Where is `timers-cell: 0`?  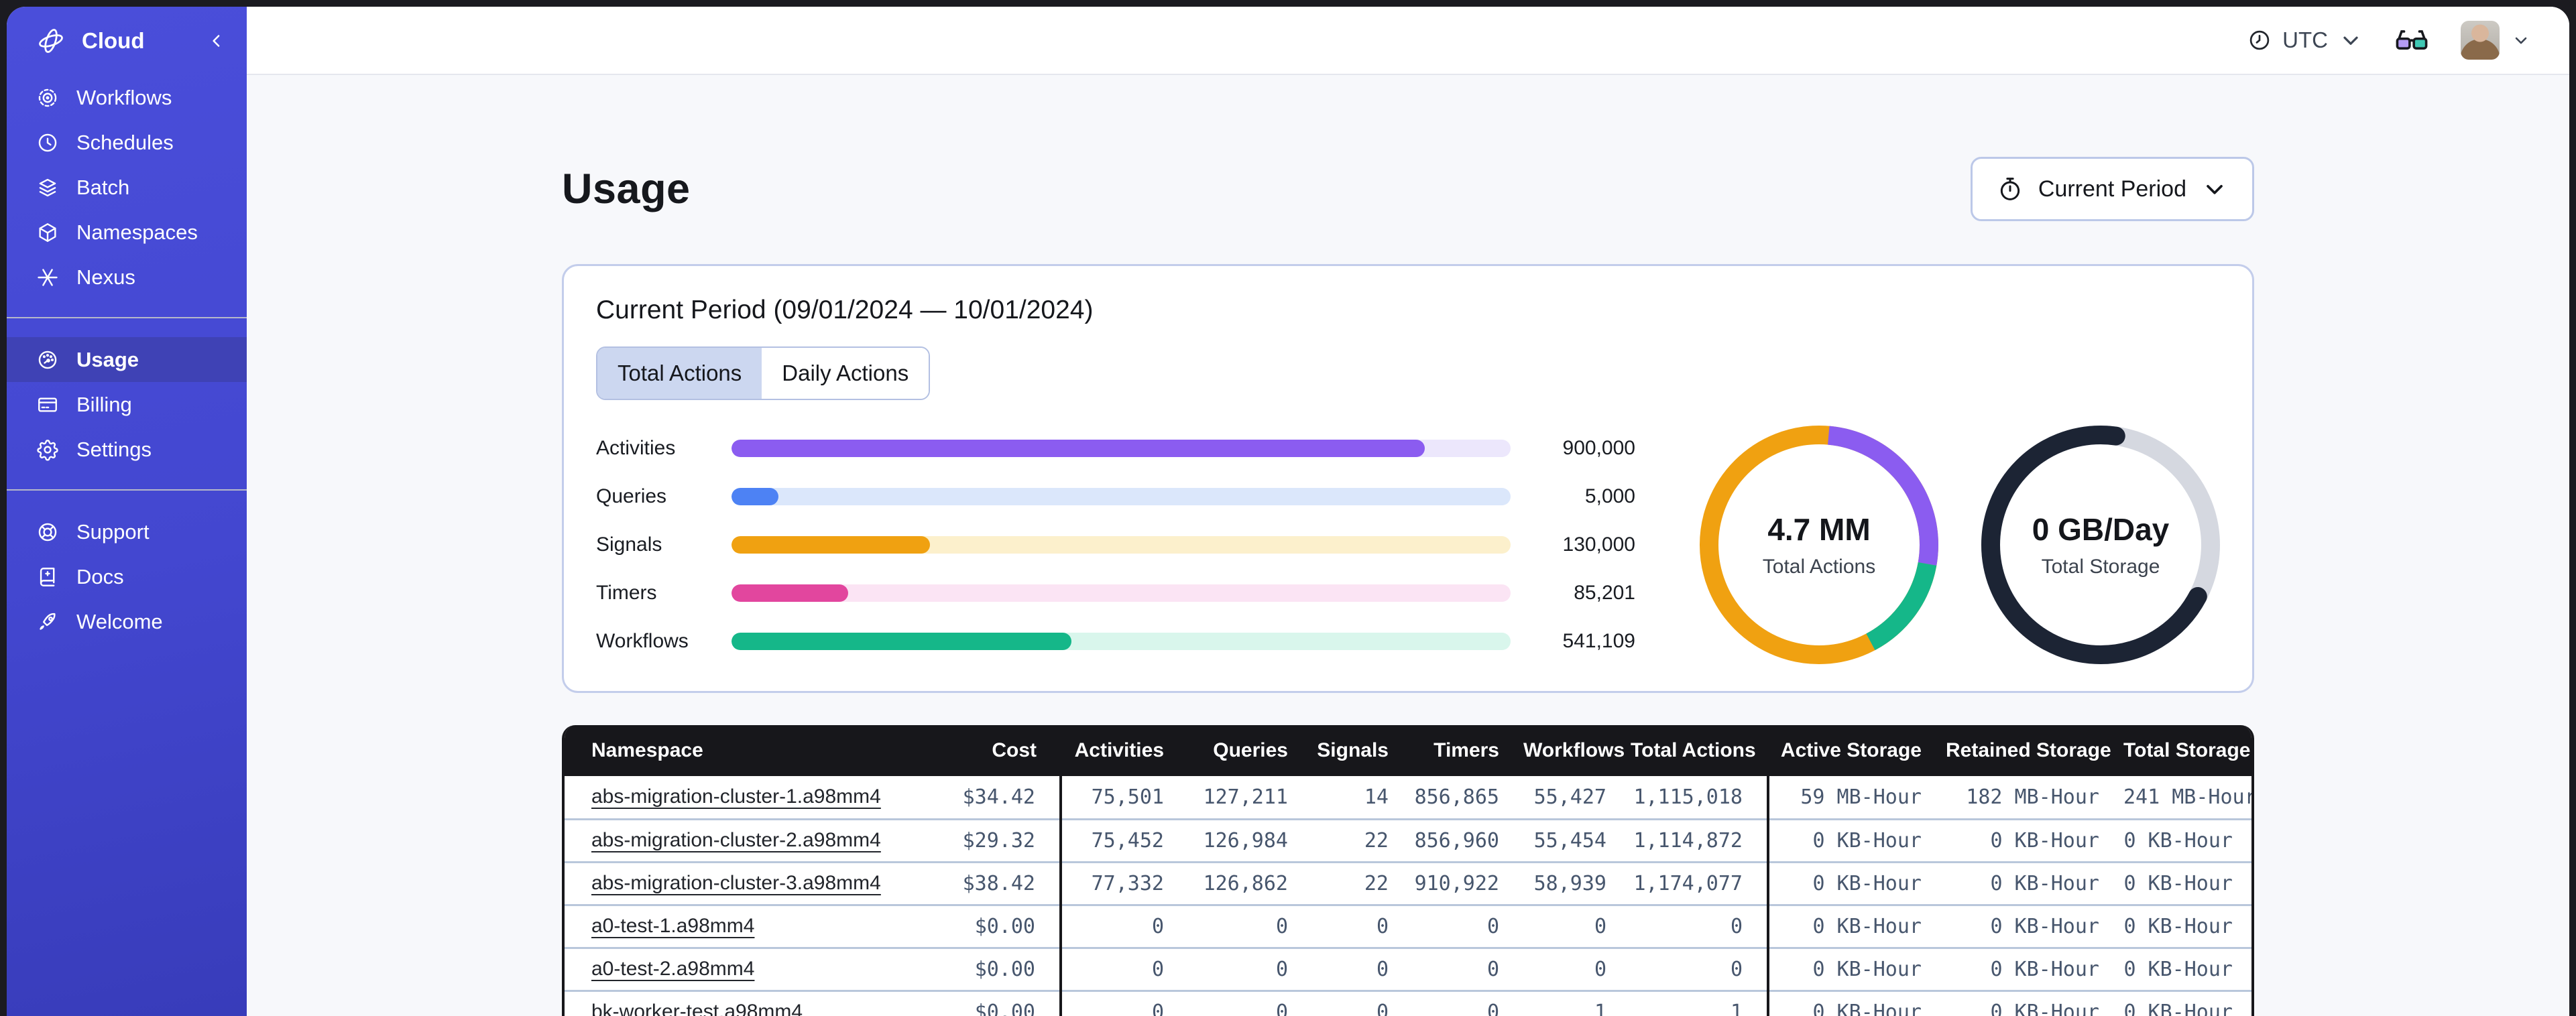
timers-cell: 0 is located at coordinates (1468, 927).